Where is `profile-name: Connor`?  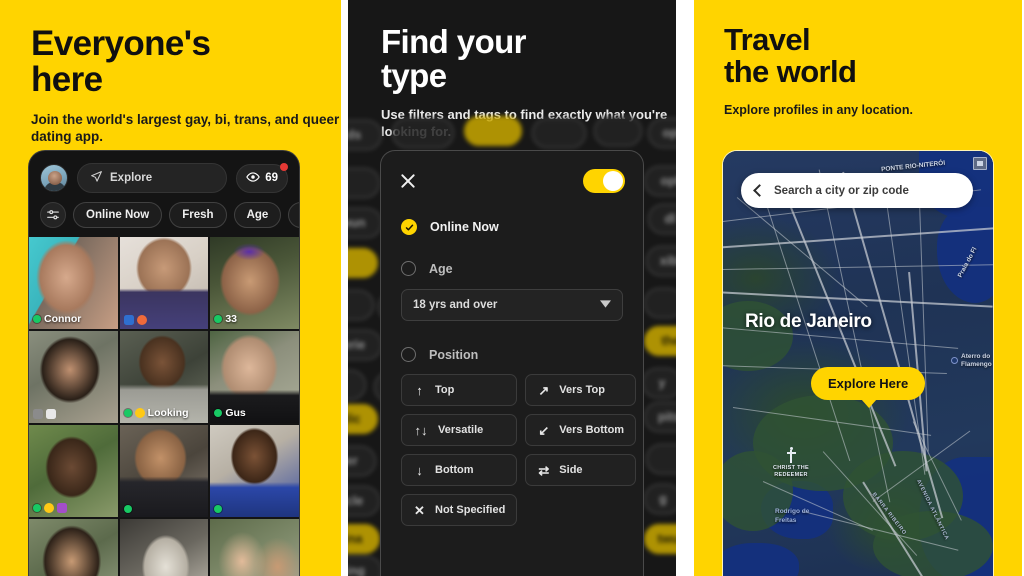
profile-name: Connor is located at coordinates (63, 319).